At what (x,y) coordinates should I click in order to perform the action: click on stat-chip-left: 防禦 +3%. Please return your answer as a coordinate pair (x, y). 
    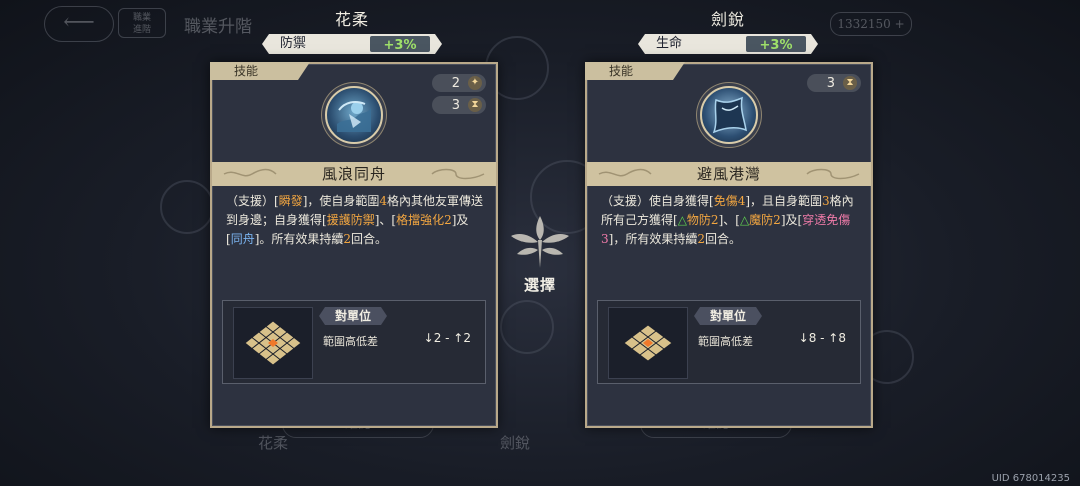
    Looking at the image, I should click on (352, 44).